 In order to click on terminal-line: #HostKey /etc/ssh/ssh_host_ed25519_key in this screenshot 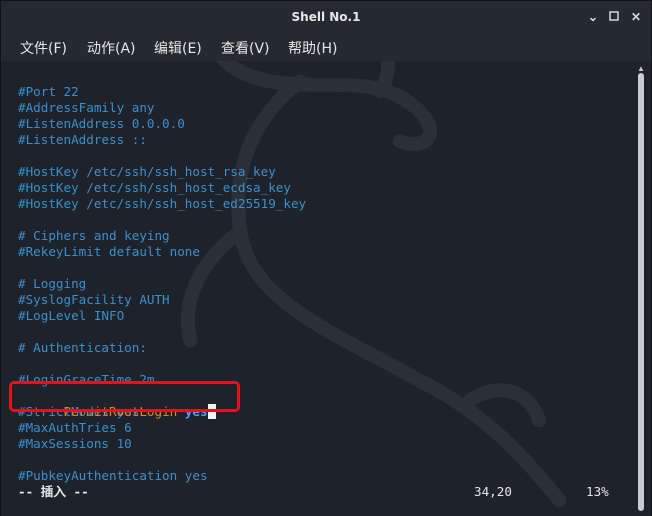, I will do `click(162, 203)`.